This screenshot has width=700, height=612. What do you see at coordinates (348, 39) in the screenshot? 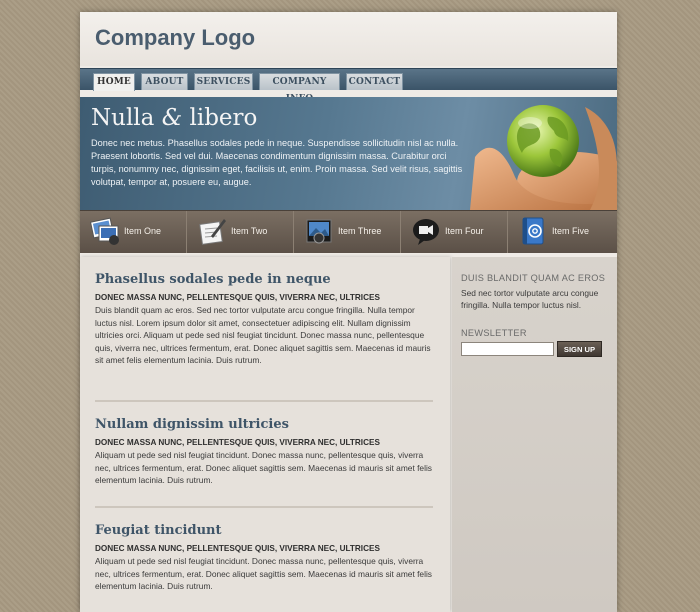
I see `header: Company Logo` at bounding box center [348, 39].